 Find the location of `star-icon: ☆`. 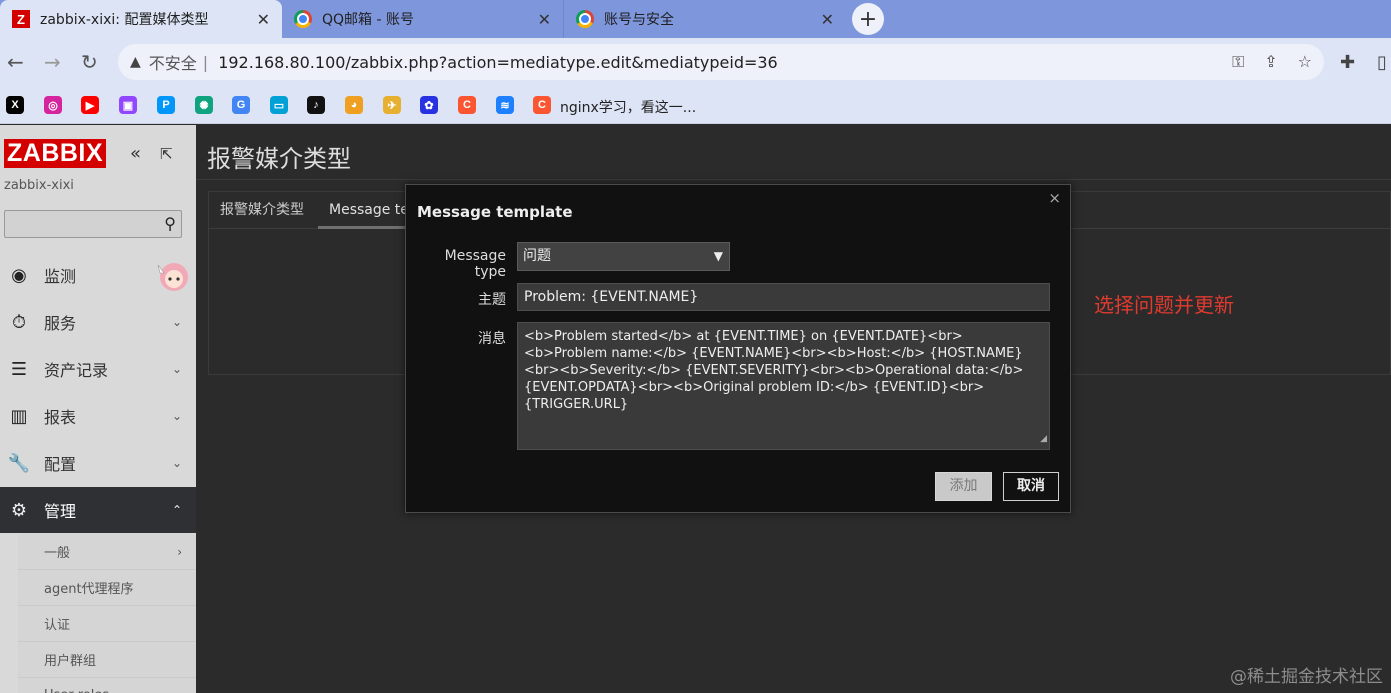

star-icon: ☆ is located at coordinates (1305, 62).